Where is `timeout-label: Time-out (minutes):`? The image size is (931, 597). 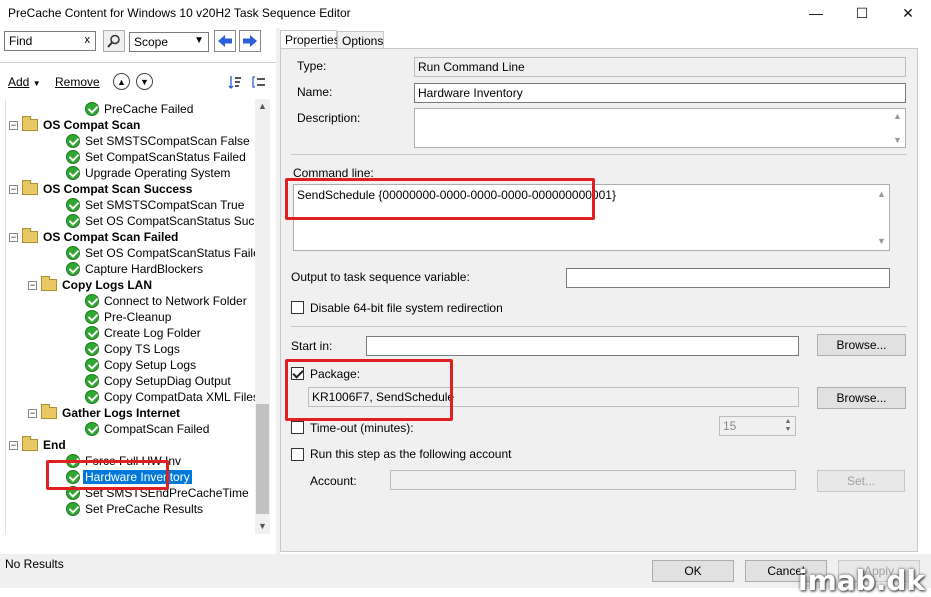
timeout-label: Time-out (minutes): is located at coordinates (362, 428).